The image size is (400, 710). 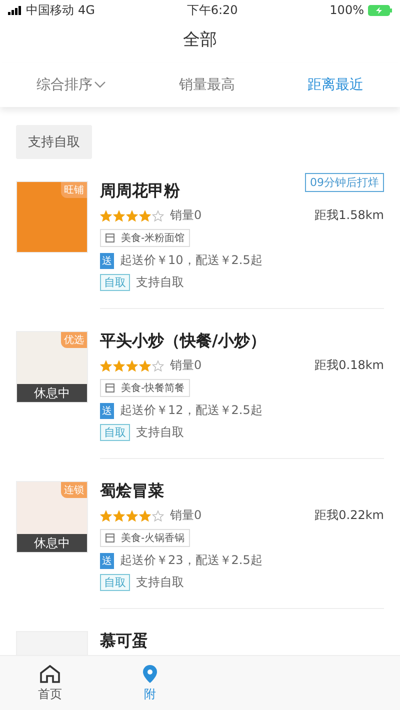 What do you see at coordinates (200, 40) in the screenshot?
I see `page-title: 全部` at bounding box center [200, 40].